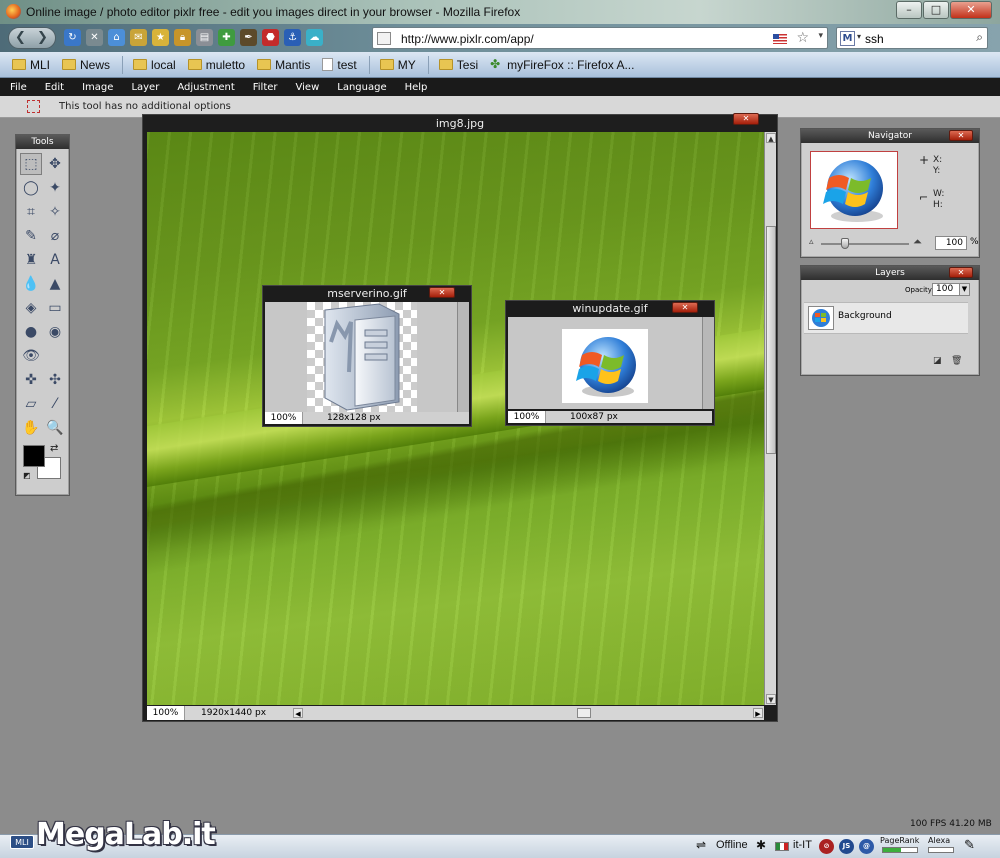 The width and height of the screenshot is (1000, 858). What do you see at coordinates (758, 713) in the screenshot?
I see `scroll-right-icon: ▶` at bounding box center [758, 713].